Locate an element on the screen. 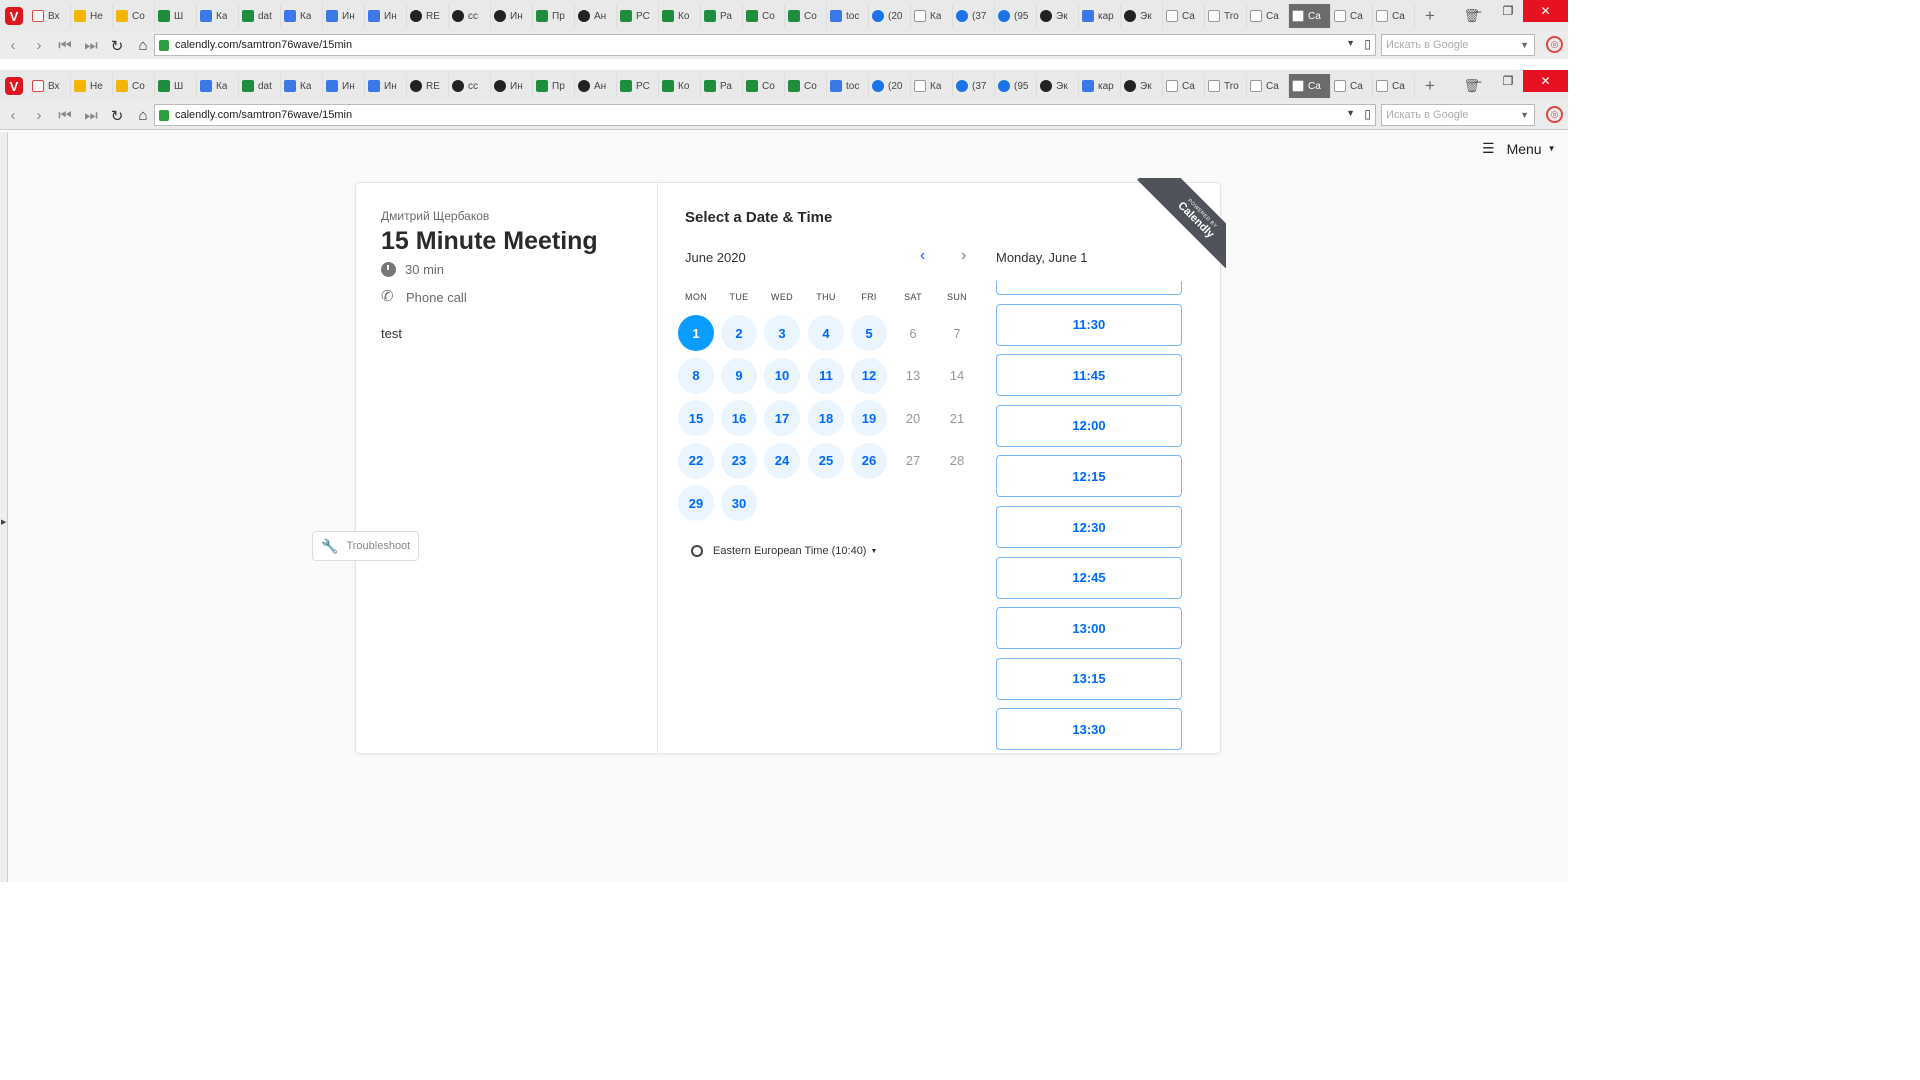 The image size is (1920, 1080). time-slot-button: 12:45 is located at coordinates (1089, 577).